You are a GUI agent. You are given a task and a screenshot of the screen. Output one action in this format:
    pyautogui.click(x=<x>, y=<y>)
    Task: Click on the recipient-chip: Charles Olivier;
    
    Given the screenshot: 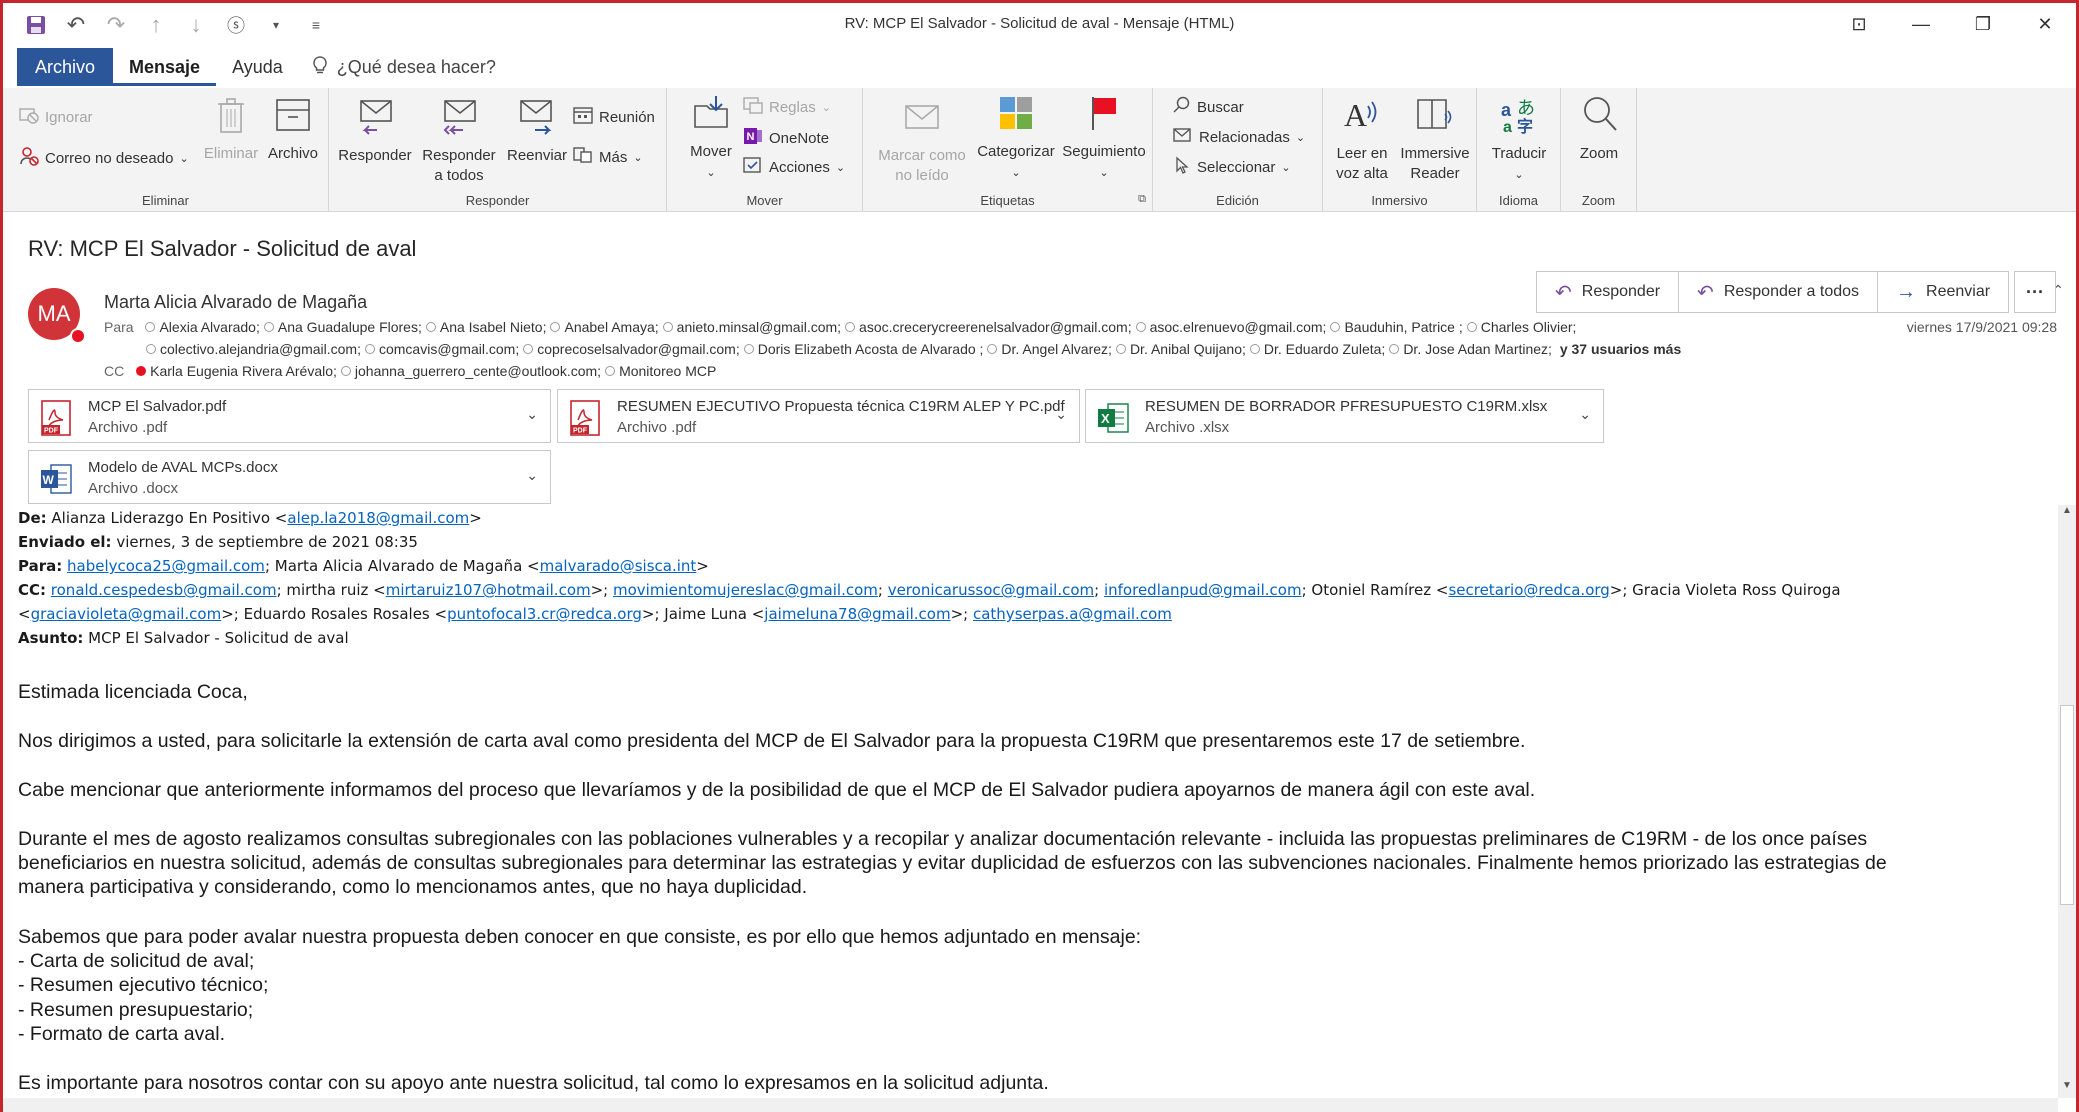 What is the action you would take?
    pyautogui.click(x=1521, y=327)
    